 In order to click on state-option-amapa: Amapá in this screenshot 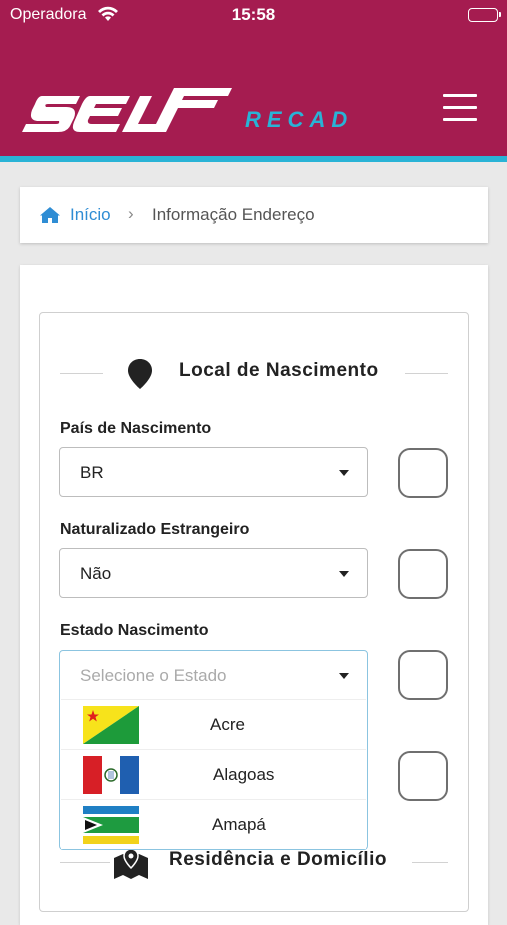, I will do `click(213, 824)`.